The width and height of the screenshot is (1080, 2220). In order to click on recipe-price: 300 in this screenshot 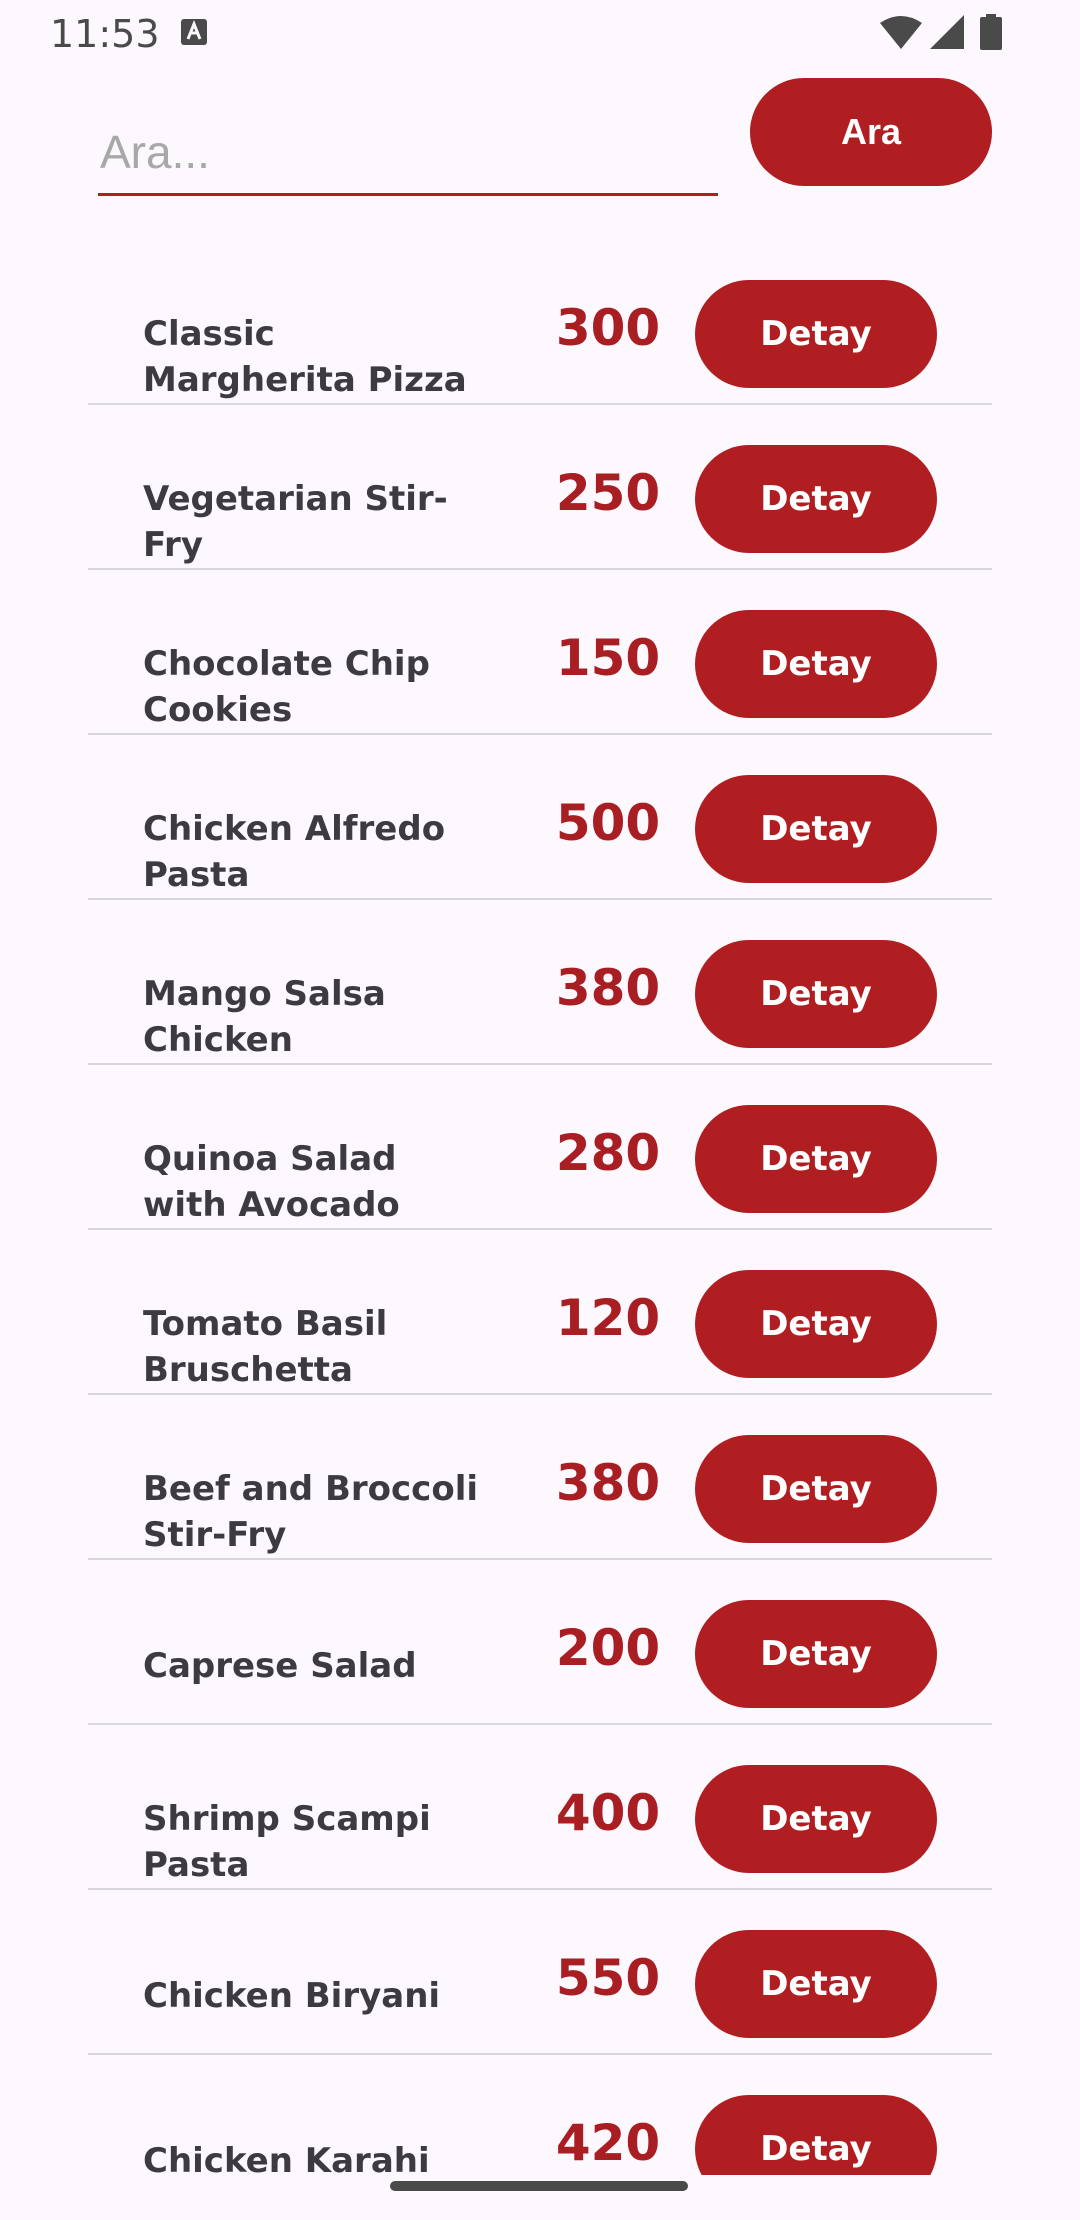, I will do `click(608, 328)`.